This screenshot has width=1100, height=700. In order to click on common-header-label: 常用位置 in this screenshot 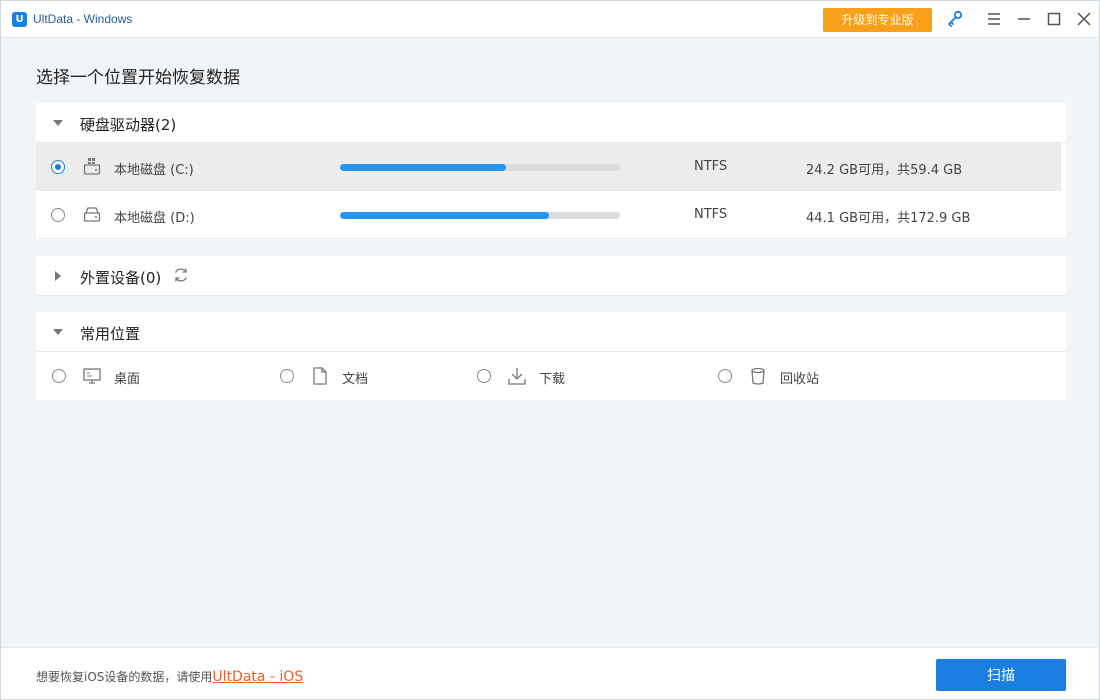, I will do `click(110, 334)`.